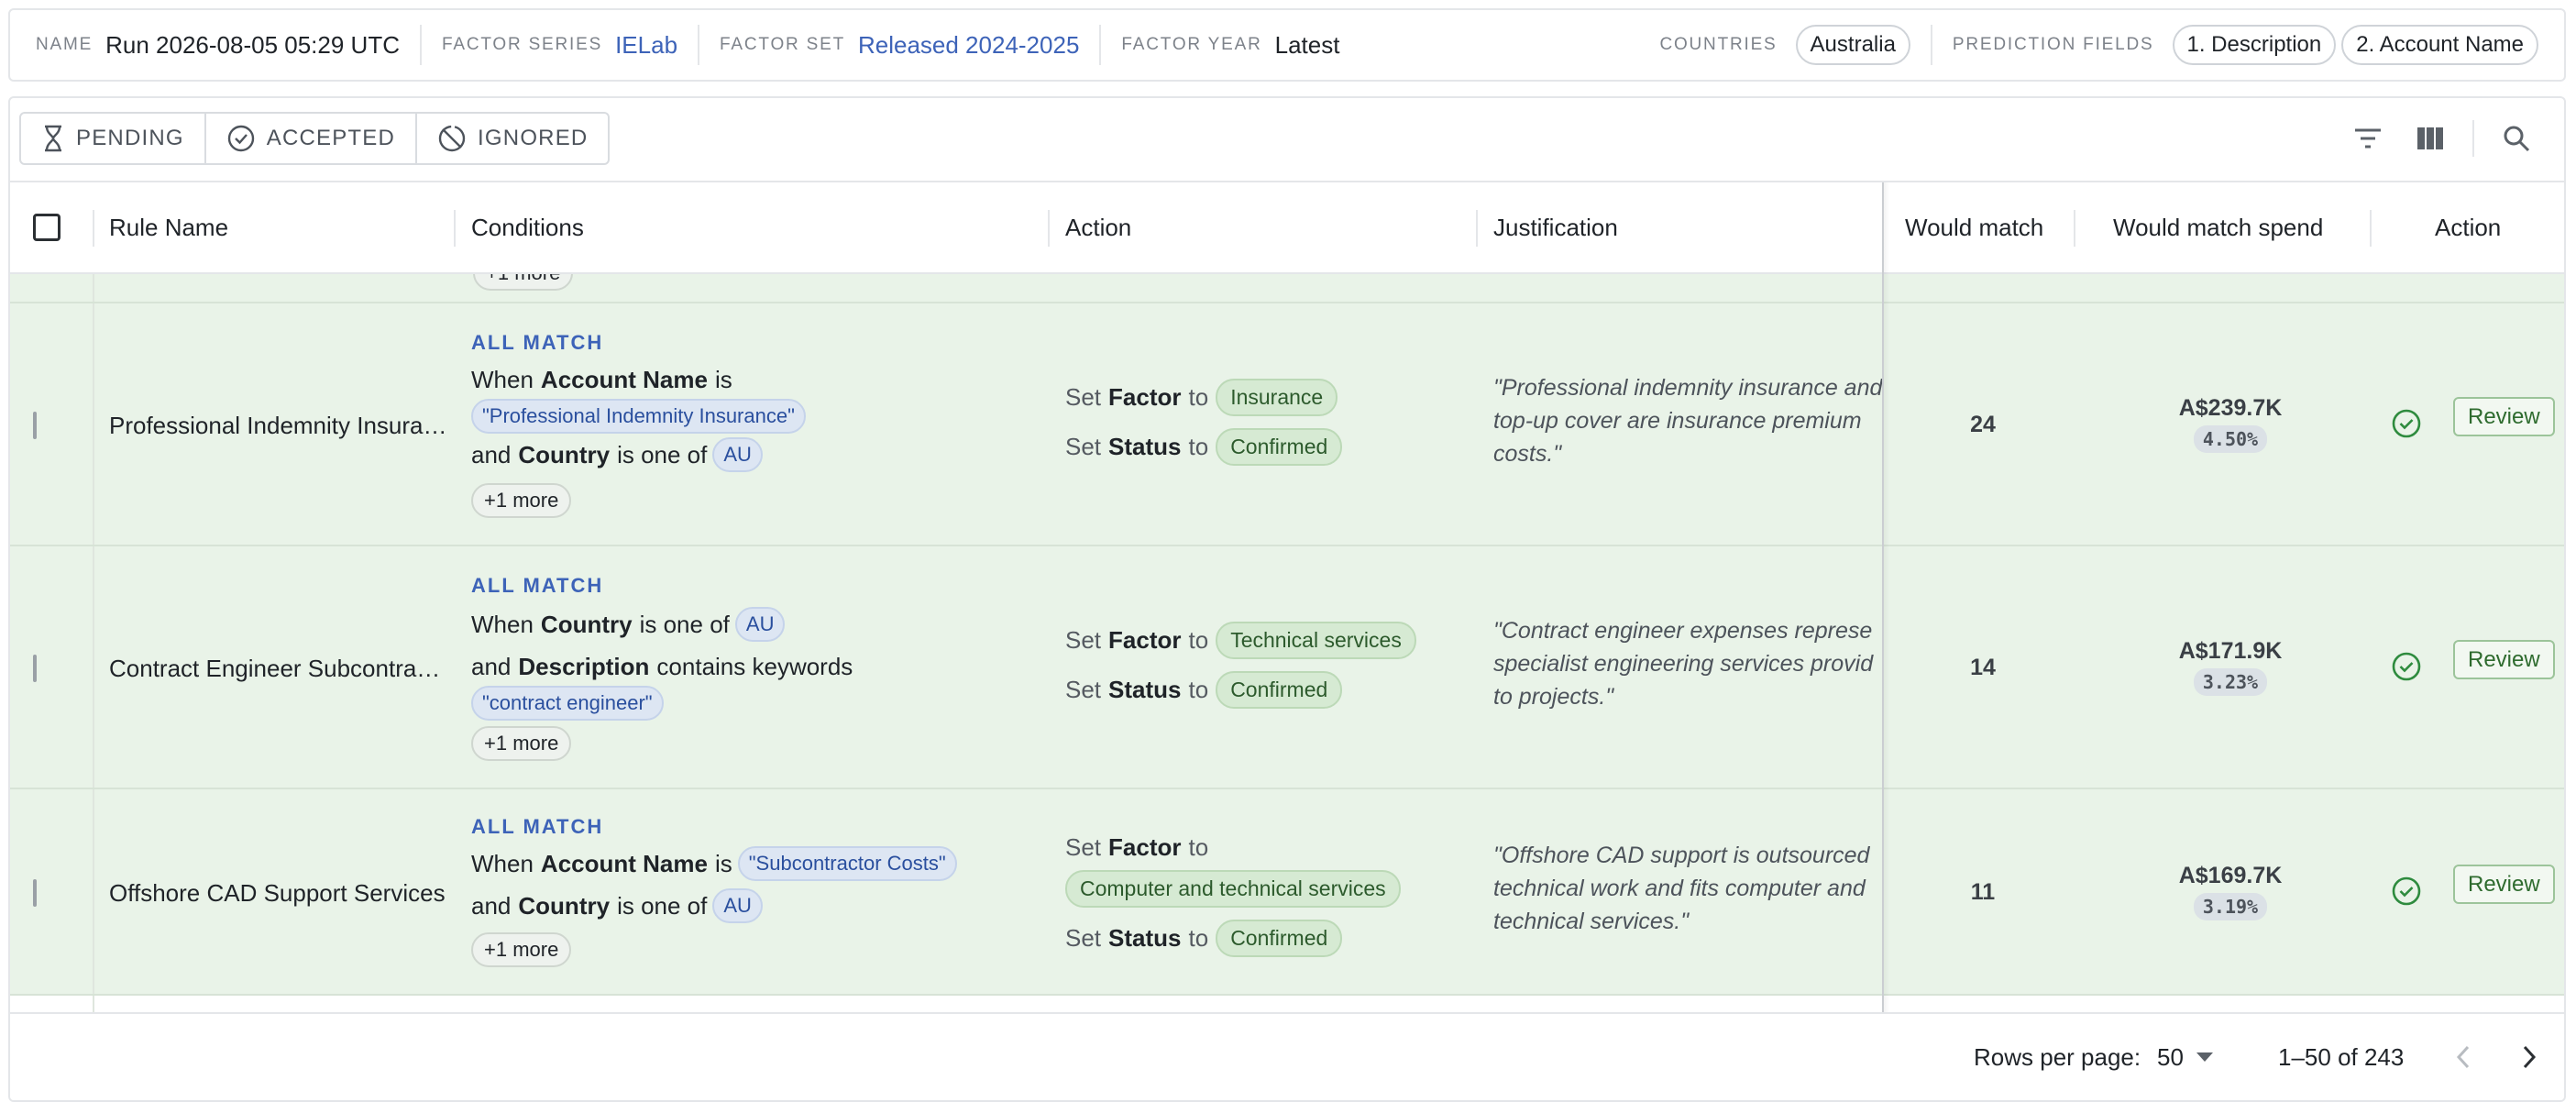 The height and width of the screenshot is (1113, 2576). Describe the element at coordinates (2529, 1057) in the screenshot. I see `next-page-button` at that location.